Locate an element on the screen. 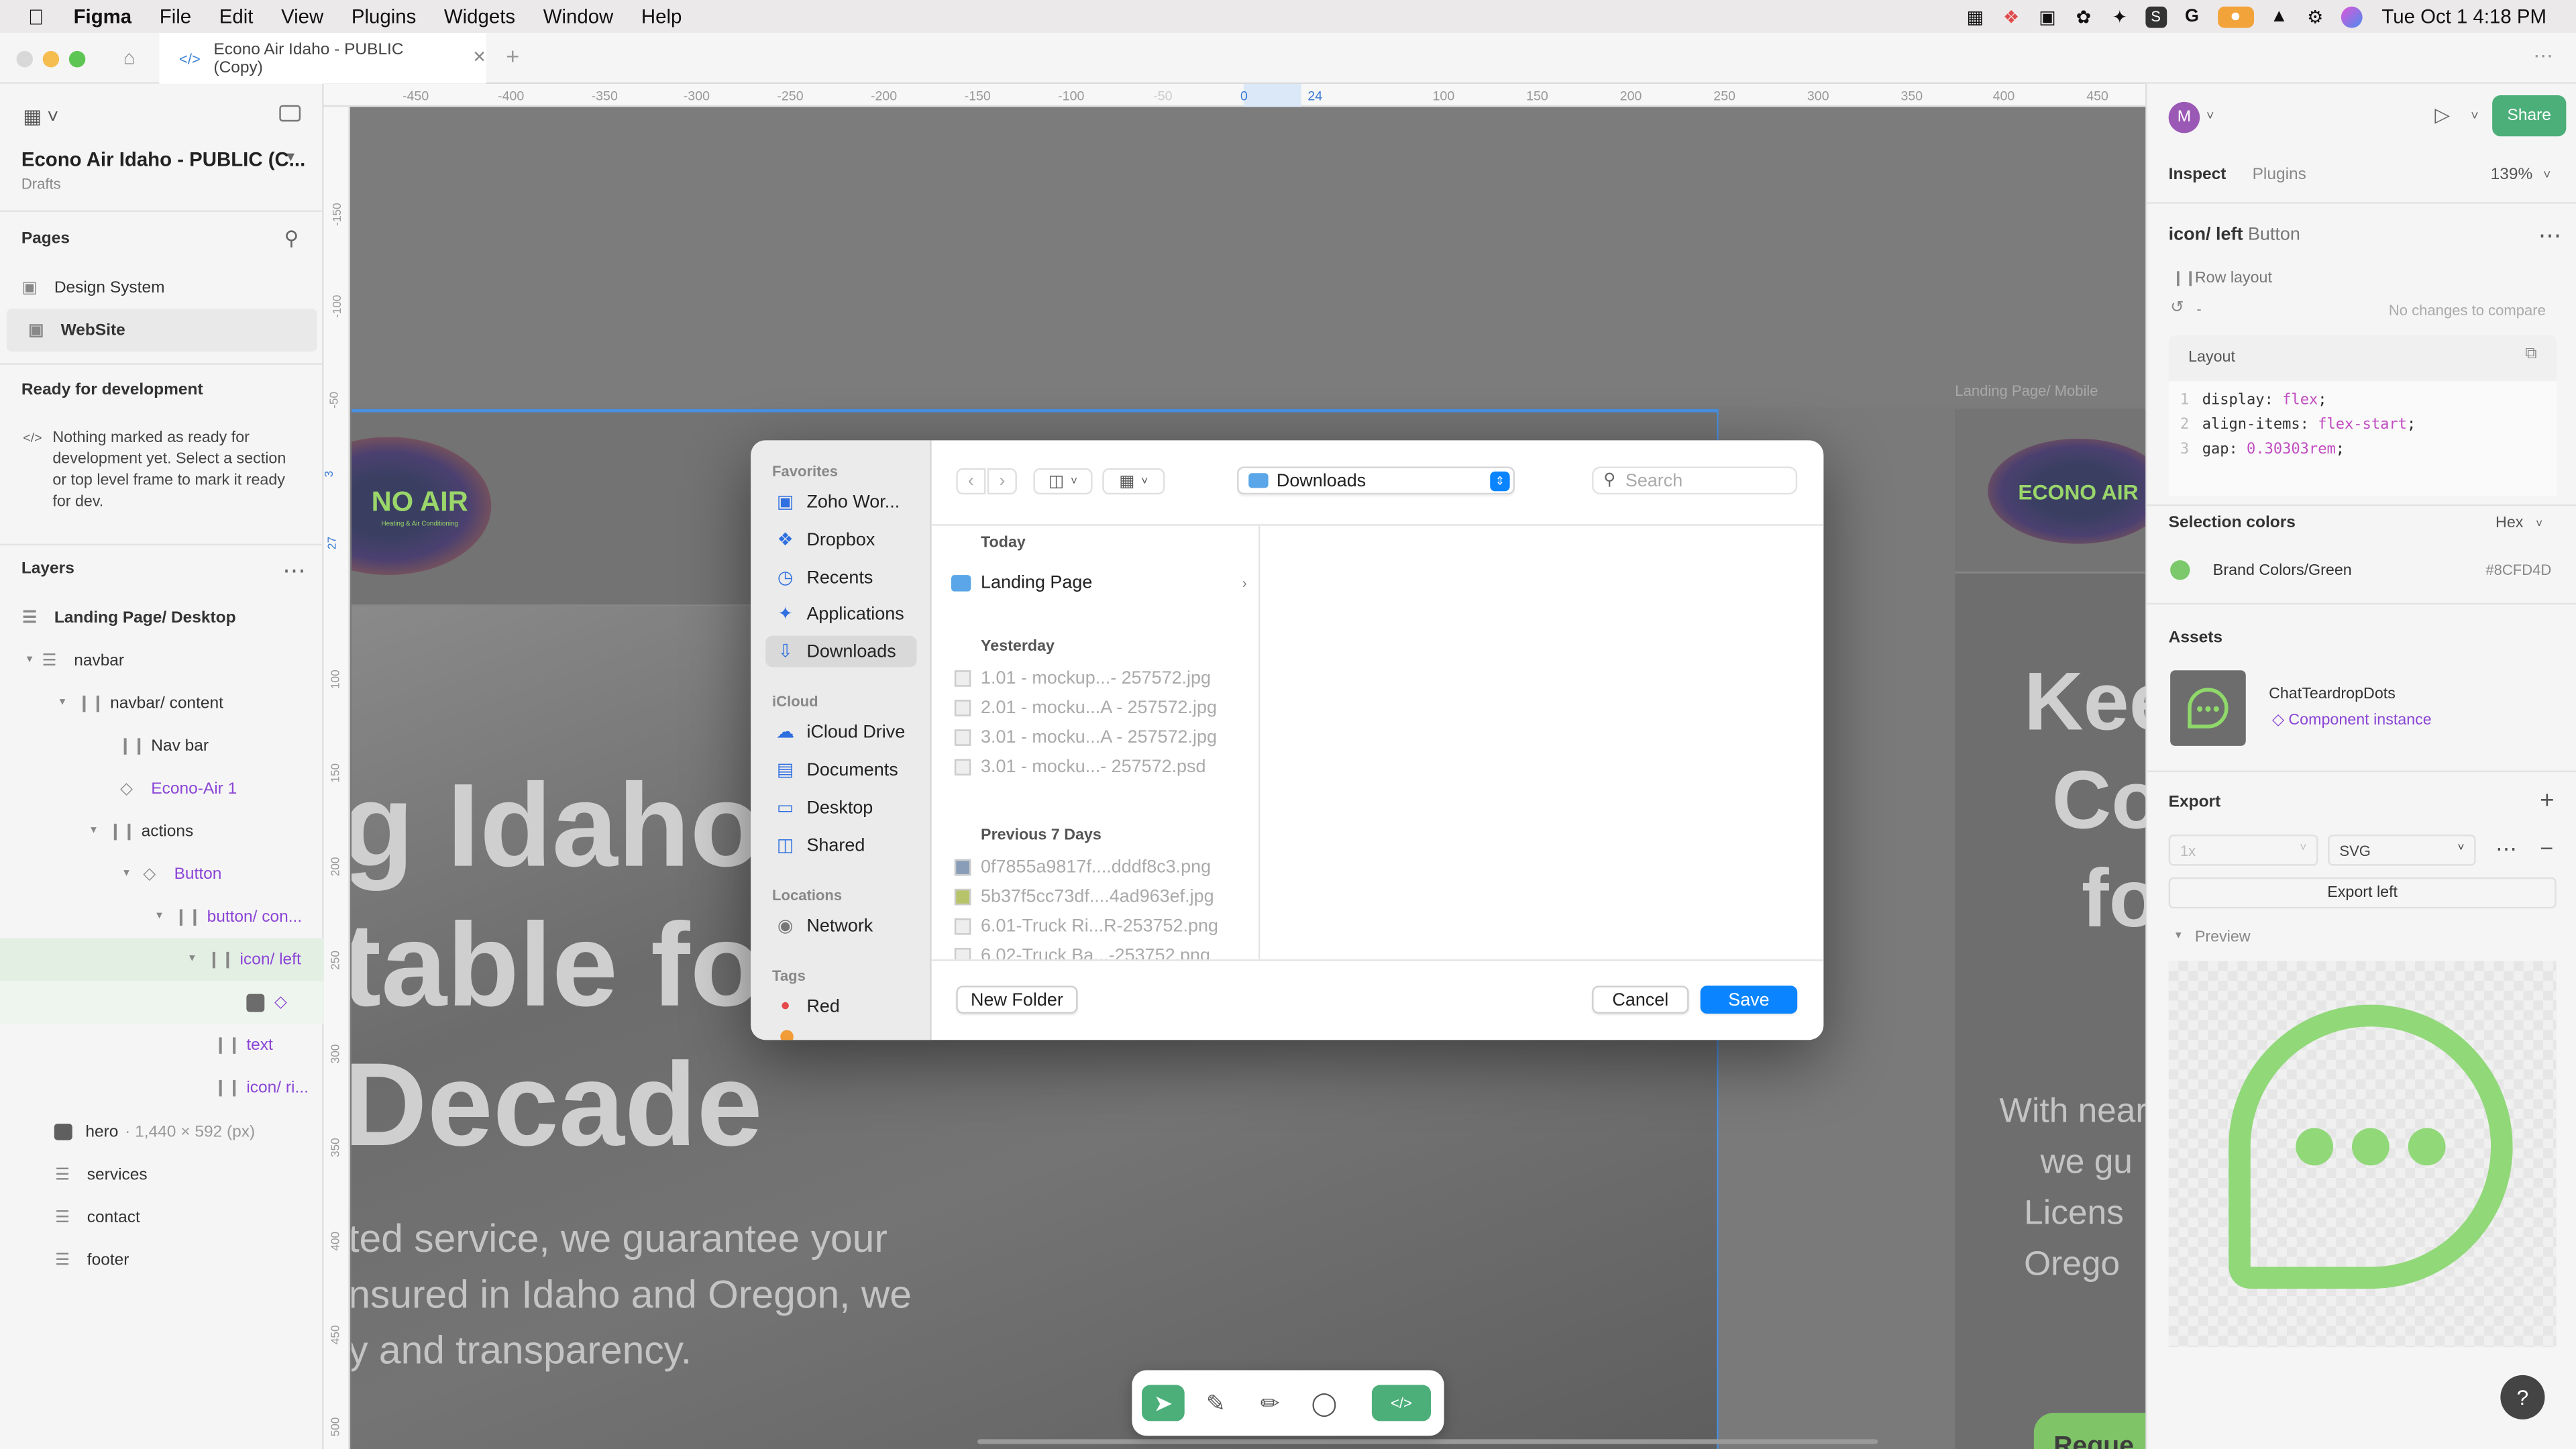 The height and width of the screenshot is (1449, 2576). sidebar-item-downloads: ⇩ Downloads is located at coordinates (841, 651).